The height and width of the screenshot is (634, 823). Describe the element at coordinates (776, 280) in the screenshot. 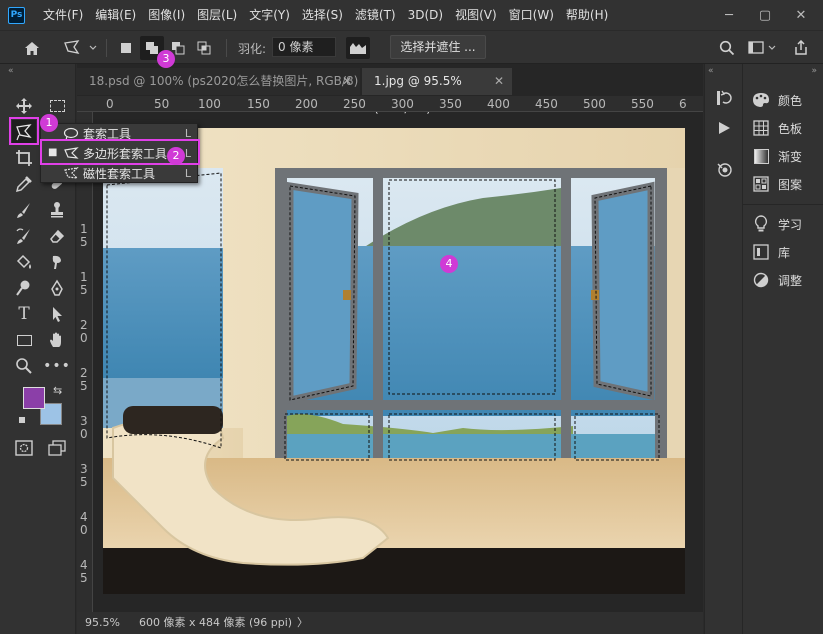

I see `panel-adjustments: 调整` at that location.